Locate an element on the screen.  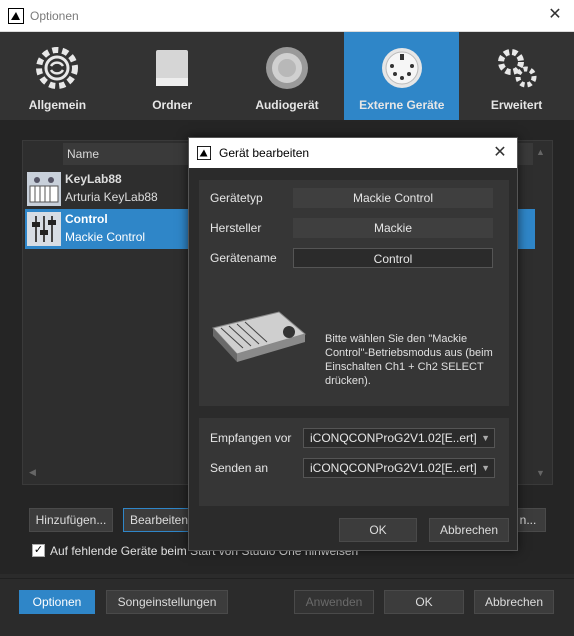
tab-label: Externe Geräte is located at coordinates (402, 105).